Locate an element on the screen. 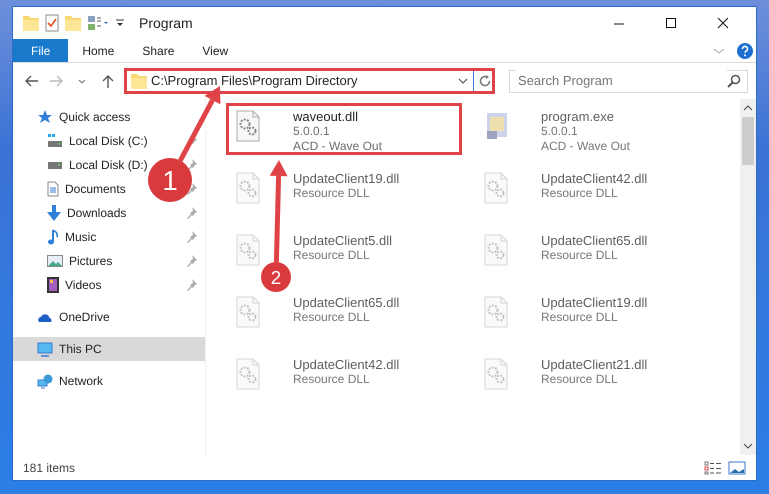 This screenshot has height=494, width=769. star-icon is located at coordinates (45, 117).